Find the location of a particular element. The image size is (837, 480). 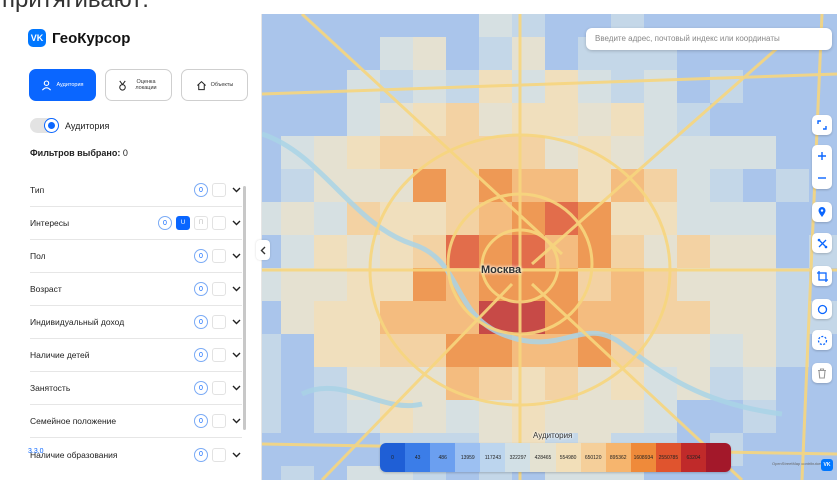

filter-option-u: U is located at coordinates (183, 223).